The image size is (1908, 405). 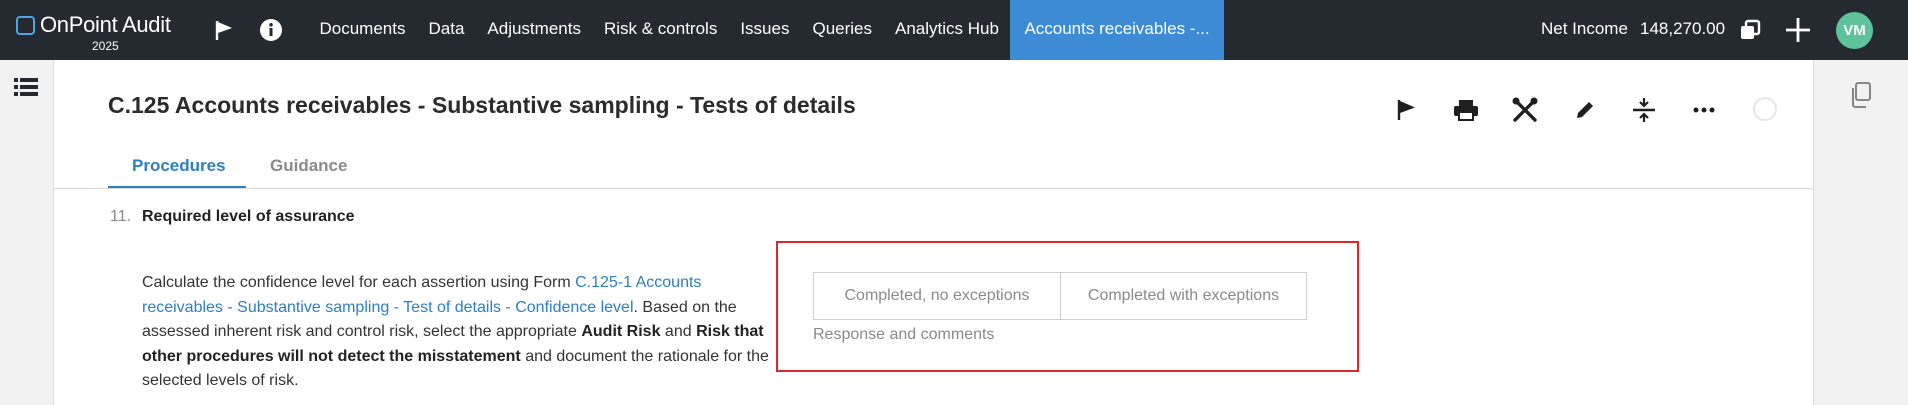 I want to click on nav-issues: Issues, so click(x=765, y=30).